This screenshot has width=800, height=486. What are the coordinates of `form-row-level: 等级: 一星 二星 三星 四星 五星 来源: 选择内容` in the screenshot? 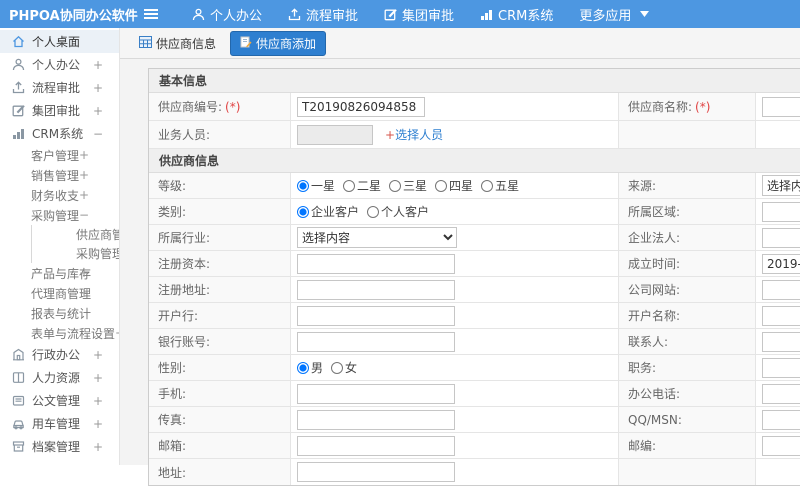 It's located at (474, 186).